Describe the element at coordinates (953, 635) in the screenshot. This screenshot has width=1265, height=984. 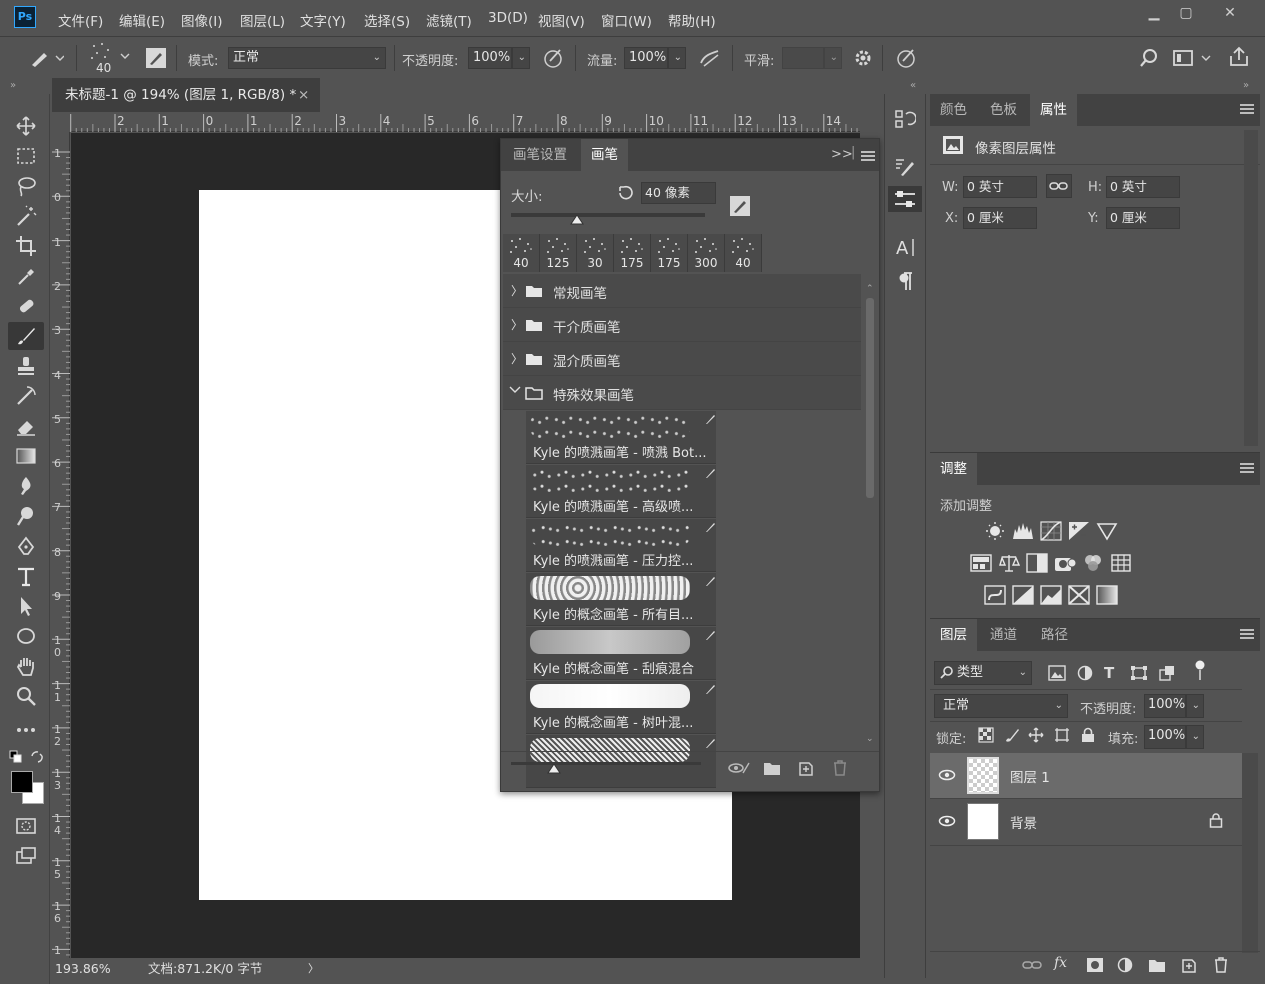
I see `tab-layers: 图层` at that location.